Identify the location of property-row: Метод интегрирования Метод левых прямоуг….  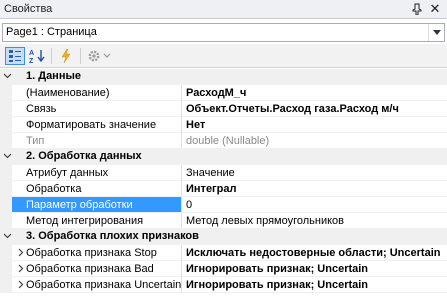
(223, 221).